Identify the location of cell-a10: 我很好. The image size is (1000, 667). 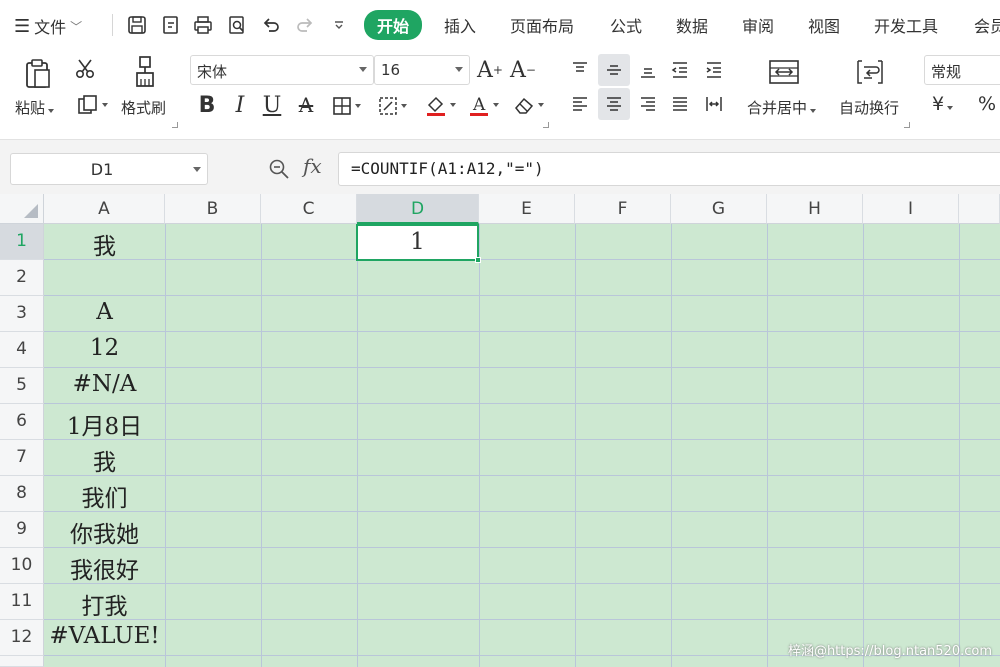
(104, 566).